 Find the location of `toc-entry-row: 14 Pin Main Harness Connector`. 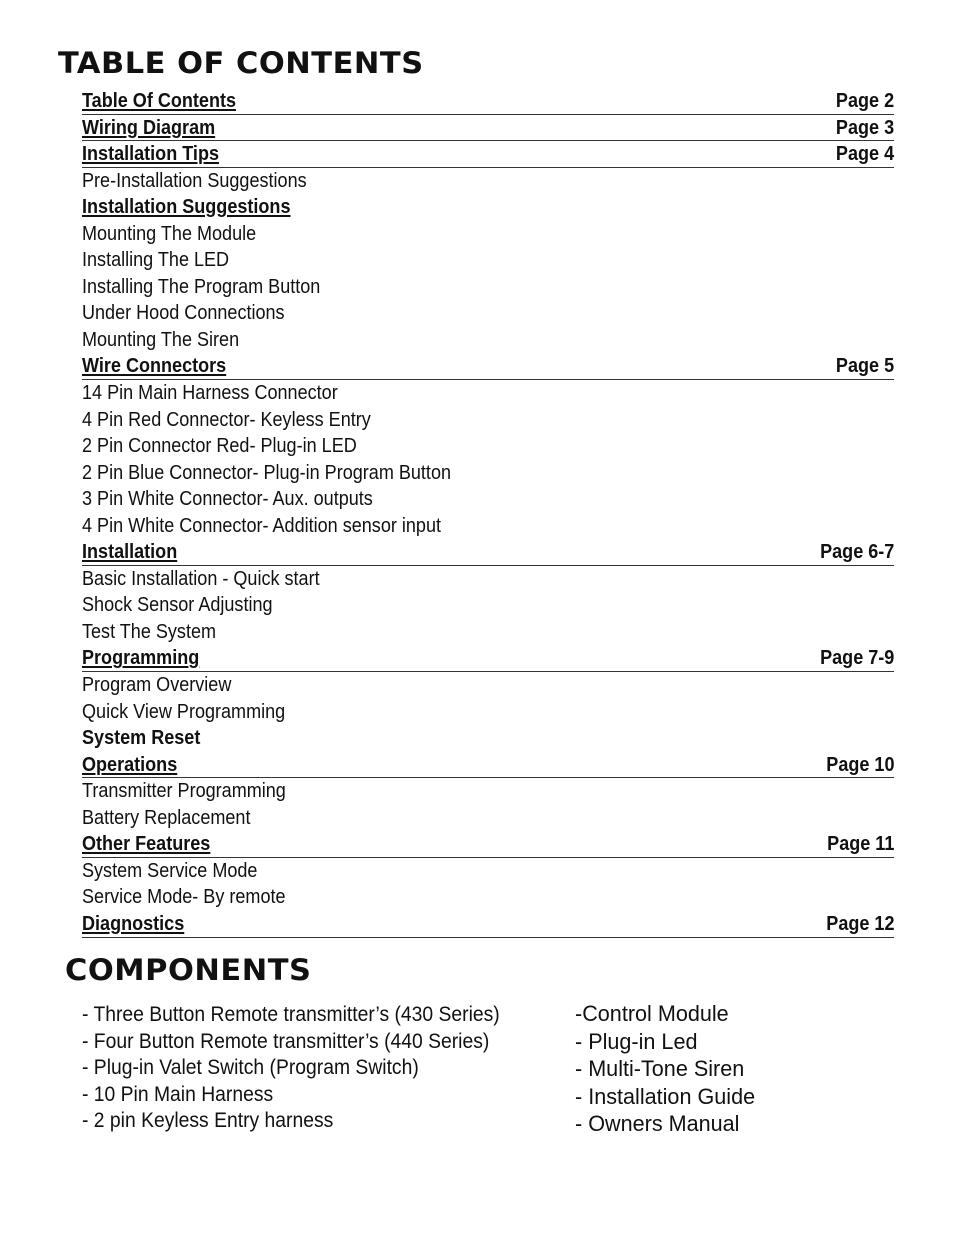

toc-entry-row: 14 Pin Main Harness Connector is located at coordinates (488, 393).